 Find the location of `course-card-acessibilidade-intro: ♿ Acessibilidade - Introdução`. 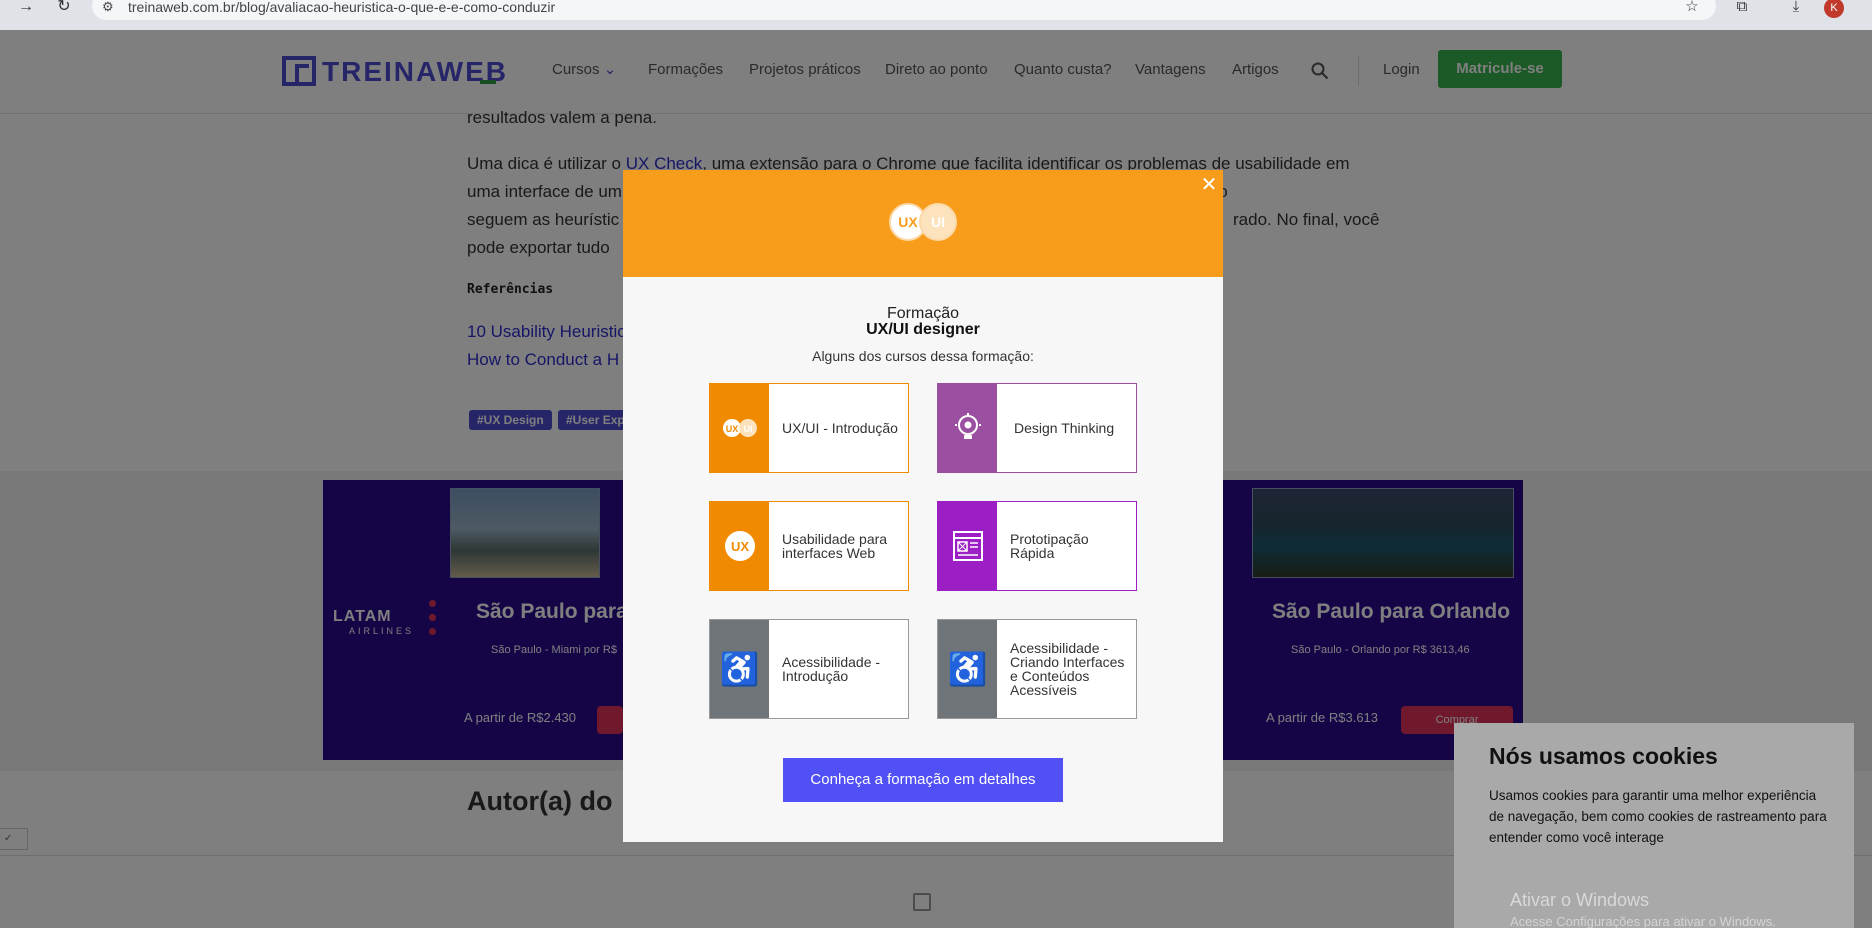

course-card-acessibilidade-intro: ♿ Acessibilidade - Introdução is located at coordinates (809, 669).